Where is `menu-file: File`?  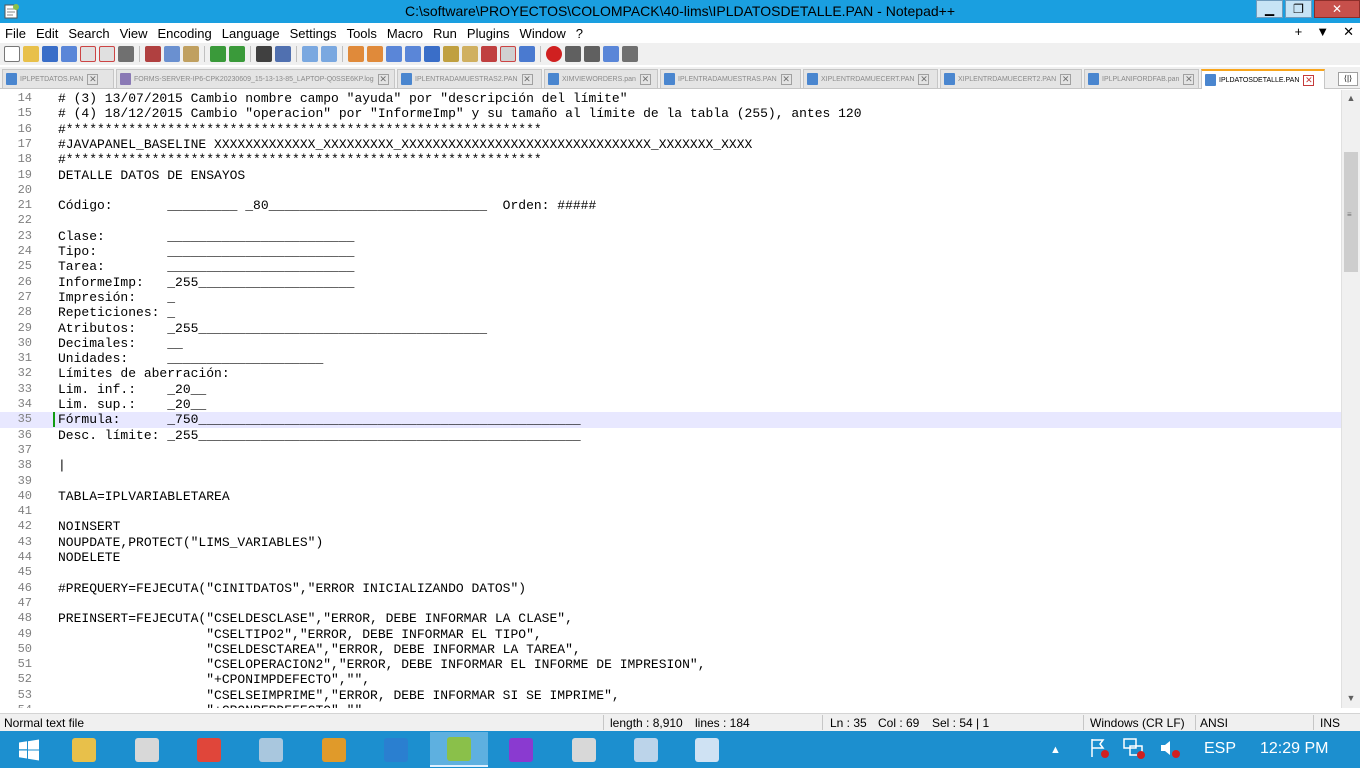 menu-file: File is located at coordinates (15, 33).